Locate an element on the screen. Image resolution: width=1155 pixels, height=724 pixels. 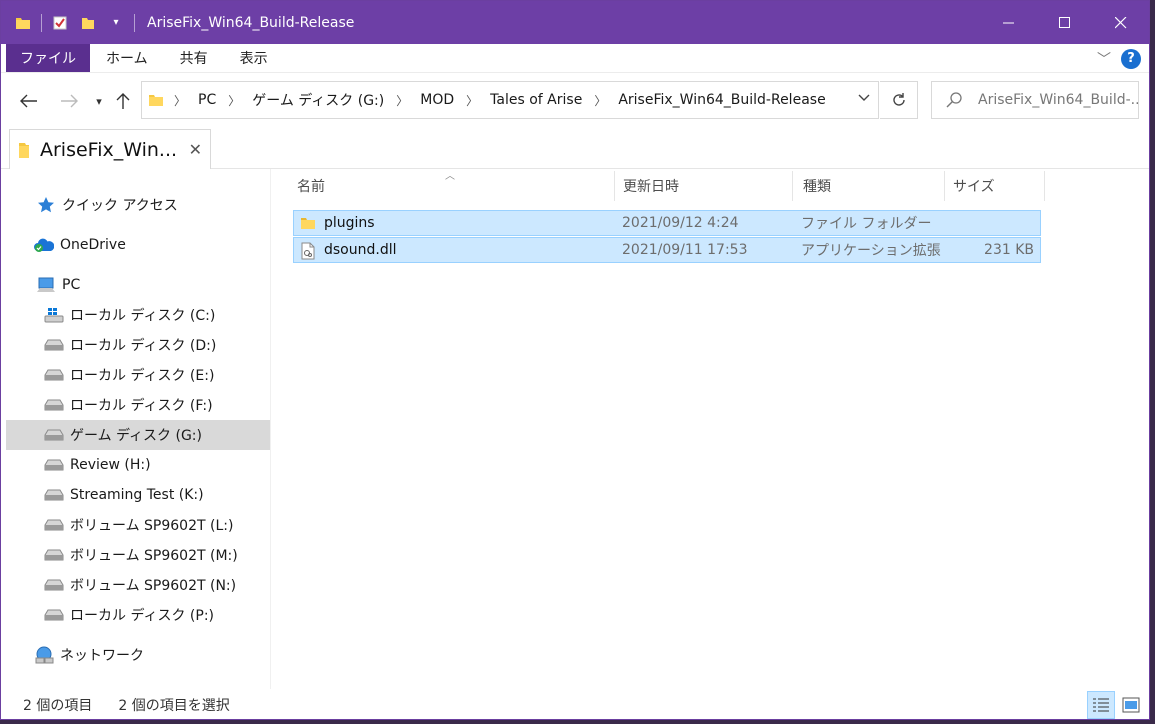
sidebar-item-drive-g: ゲーム ディスク (G:) is located at coordinates (138, 435).